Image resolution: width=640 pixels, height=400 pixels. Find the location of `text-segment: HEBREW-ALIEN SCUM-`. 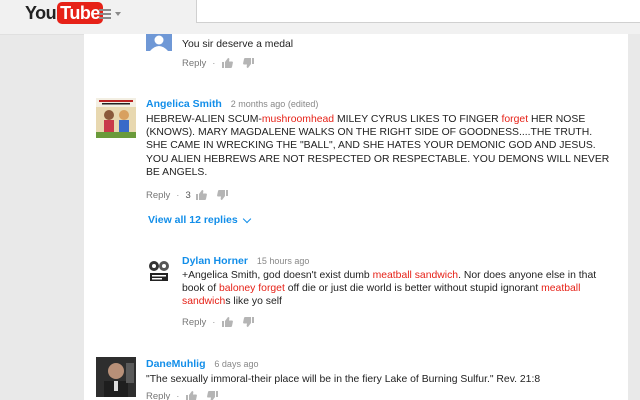

text-segment: HEBREW-ALIEN SCUM- is located at coordinates (204, 119).